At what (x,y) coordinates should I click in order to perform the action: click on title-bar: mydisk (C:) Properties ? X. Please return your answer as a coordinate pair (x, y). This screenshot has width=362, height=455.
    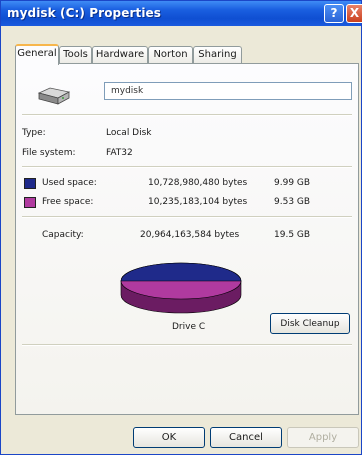
    Looking at the image, I should click on (181, 13).